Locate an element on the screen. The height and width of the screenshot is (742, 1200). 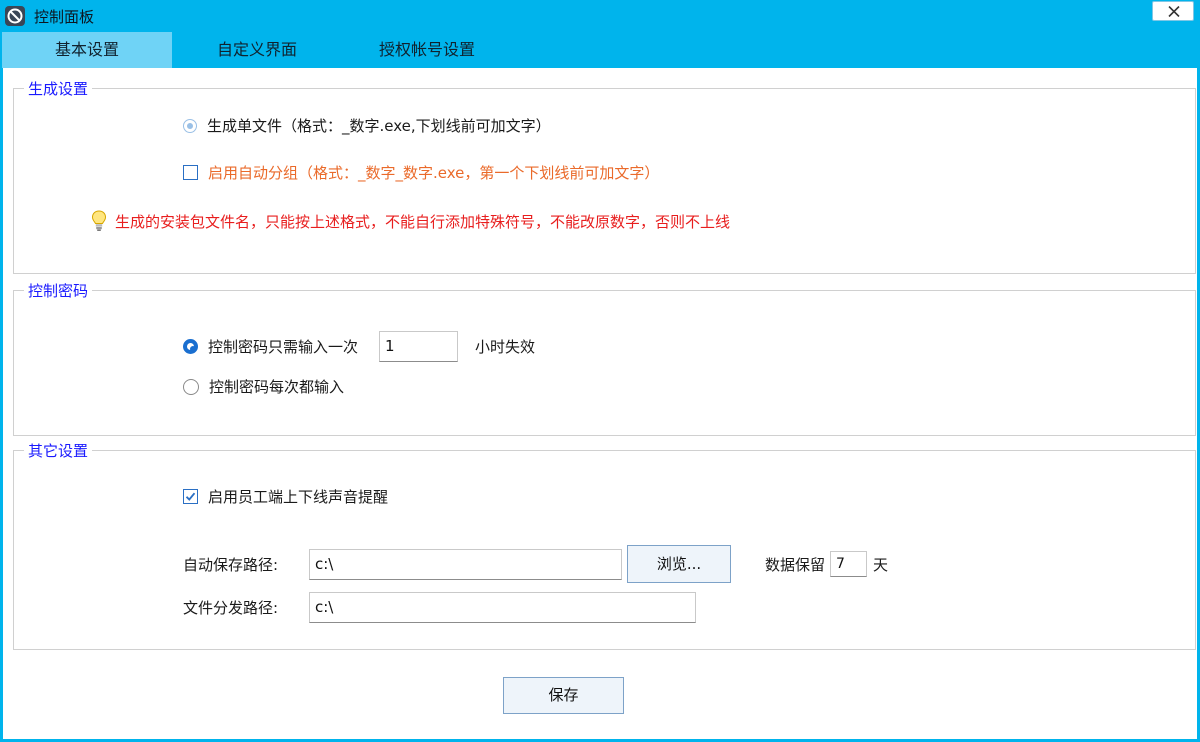
save-button: 保存 is located at coordinates (563, 695).